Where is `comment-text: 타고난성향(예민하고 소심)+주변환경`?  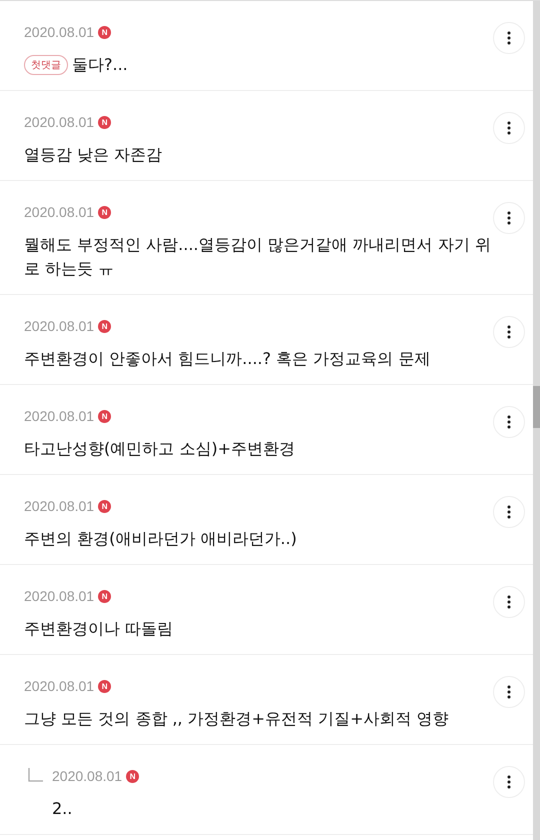 comment-text: 타고난성향(예민하고 소심)+주변환경 is located at coordinates (159, 449).